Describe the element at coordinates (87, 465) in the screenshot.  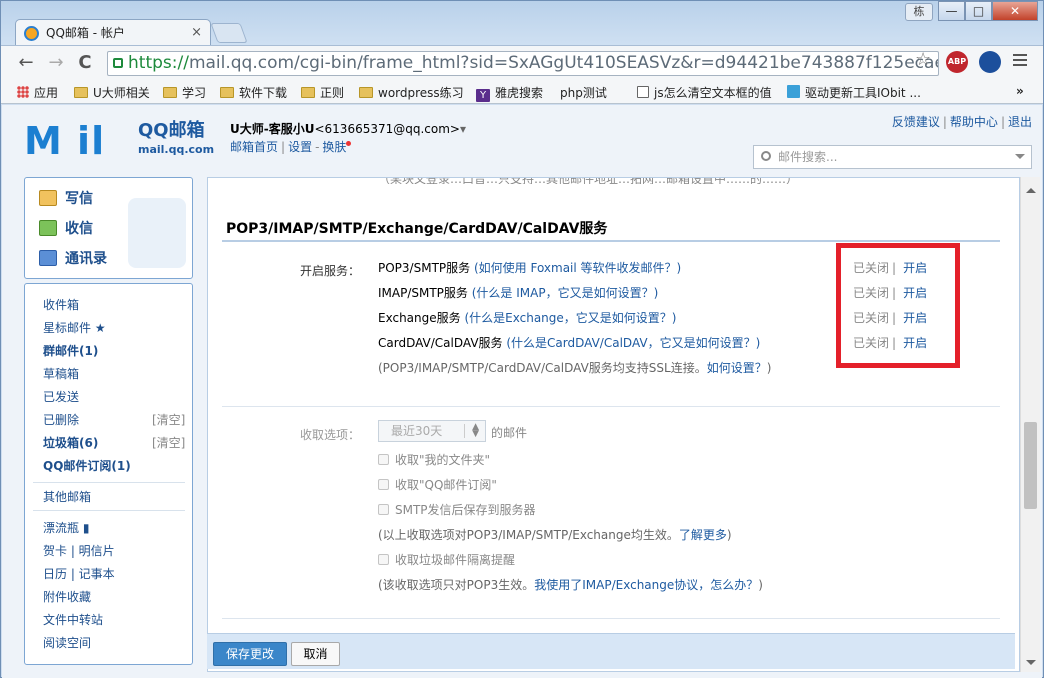
I see `folder-subscriptions: QQ邮件订阅(1)` at that location.